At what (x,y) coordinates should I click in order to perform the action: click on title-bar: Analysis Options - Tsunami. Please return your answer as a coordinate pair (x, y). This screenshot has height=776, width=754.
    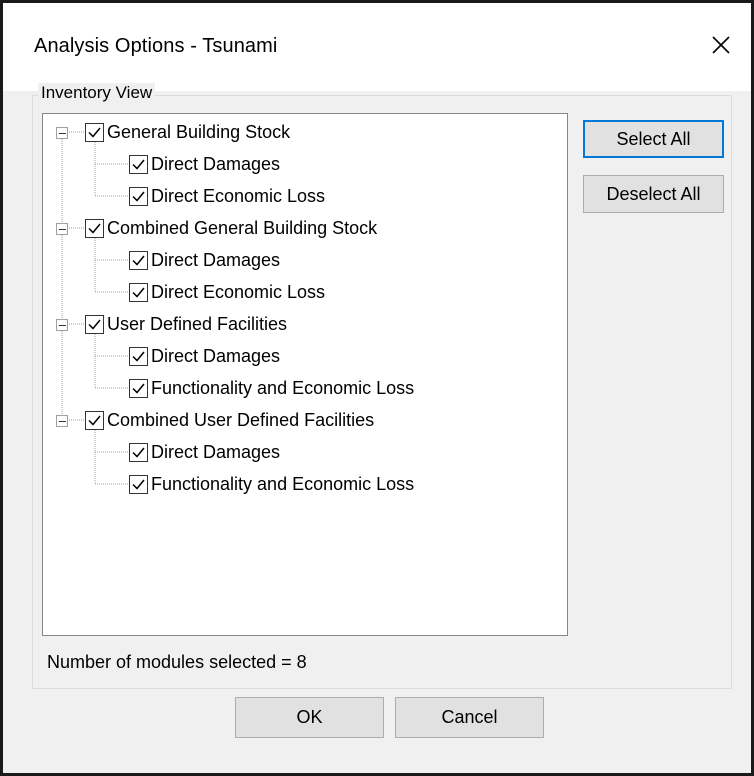
    Looking at the image, I should click on (377, 47).